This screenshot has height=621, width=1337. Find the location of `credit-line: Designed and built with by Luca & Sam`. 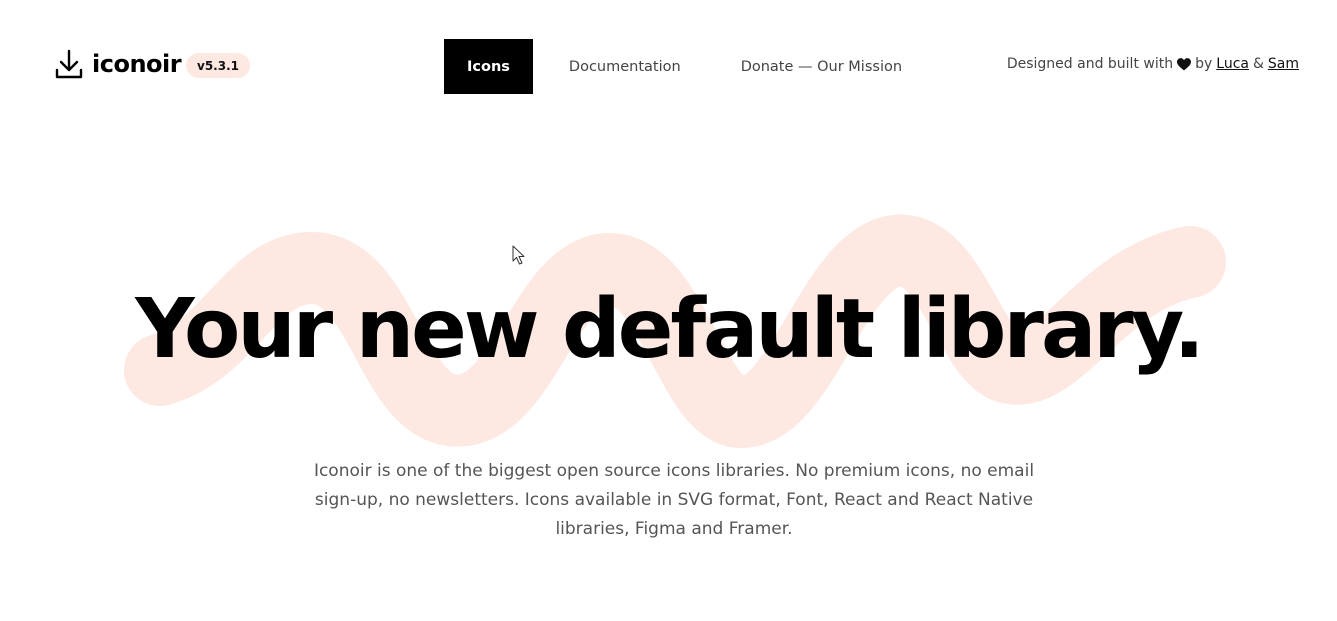

credit-line: Designed and built with by Luca & Sam is located at coordinates (1153, 64).